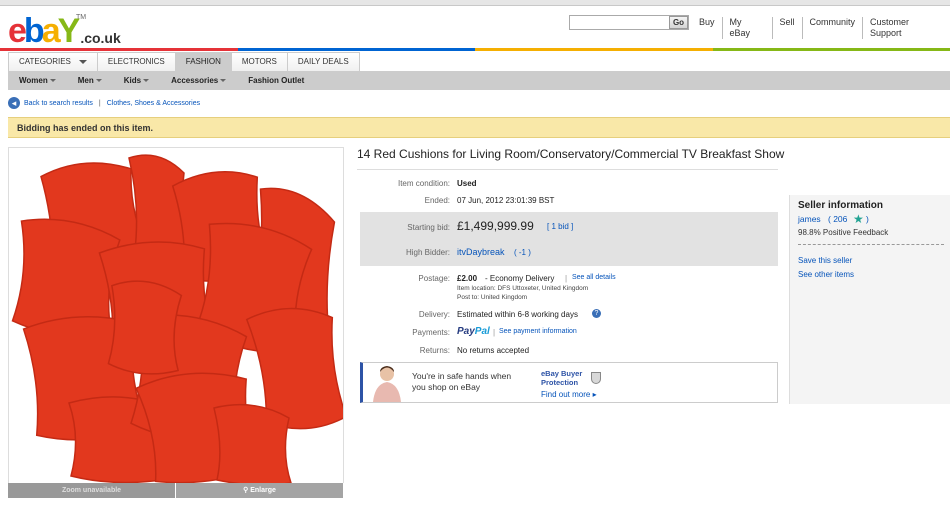 This screenshot has width=950, height=531. I want to click on starting-bid-value: £1,499,999.99, so click(495, 226).